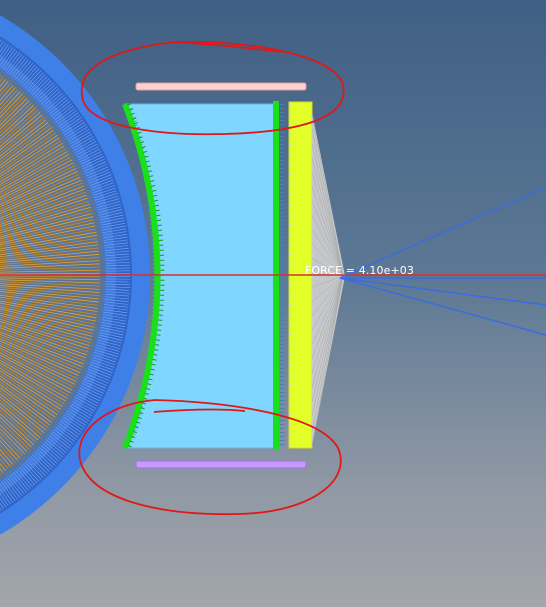  Describe the element at coordinates (221, 86) in the screenshot. I see `top-clip` at that location.